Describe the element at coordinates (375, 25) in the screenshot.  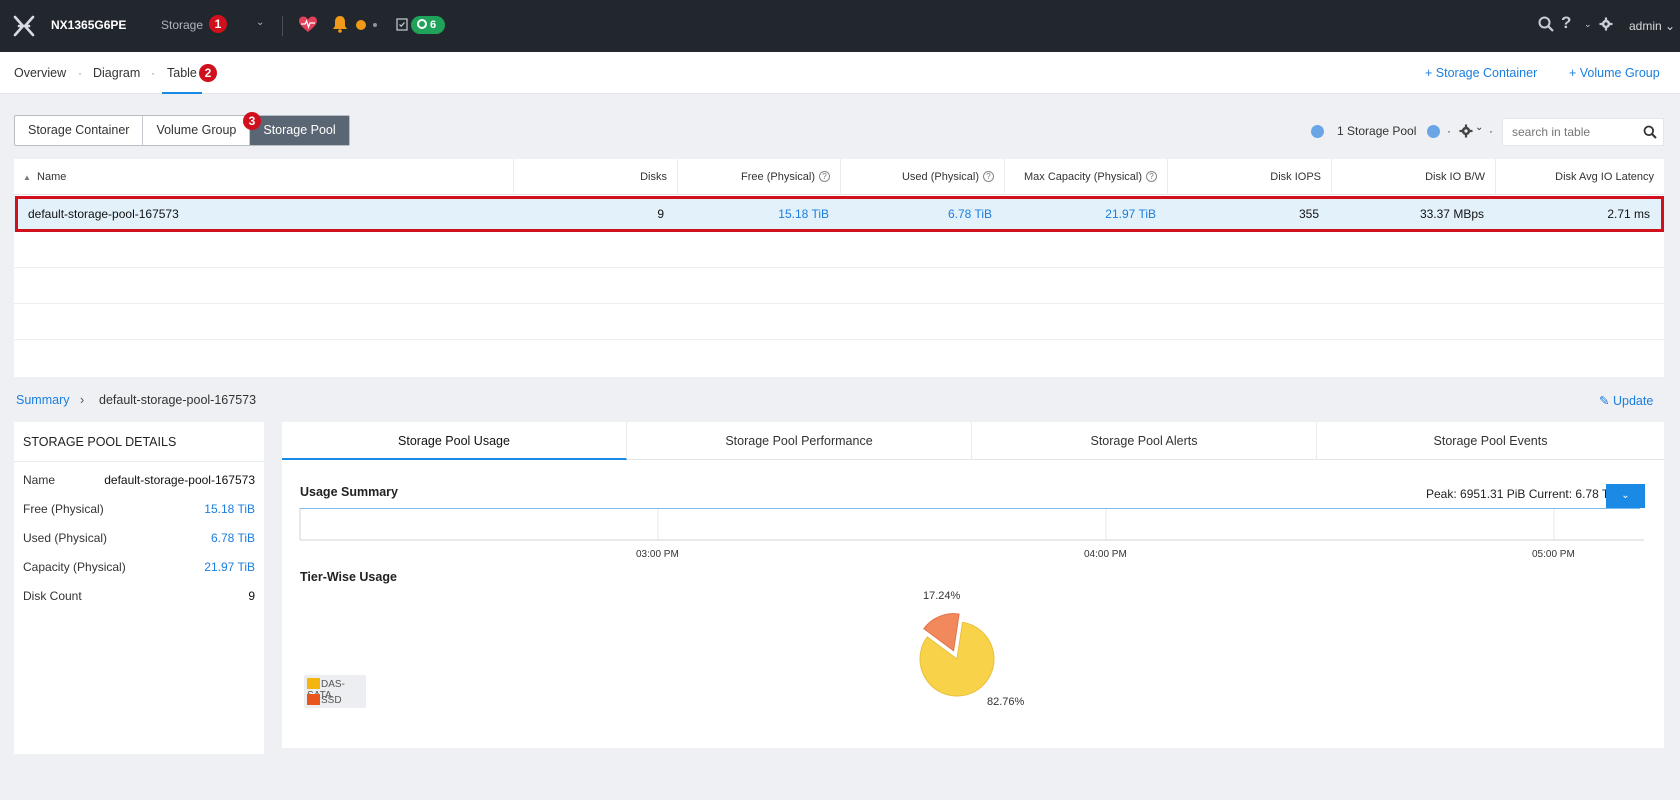
I see `info-dot-icon` at that location.